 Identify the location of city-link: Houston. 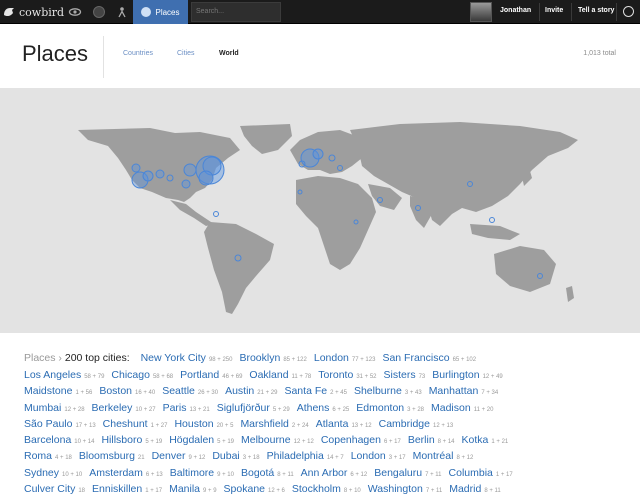
(193, 424).